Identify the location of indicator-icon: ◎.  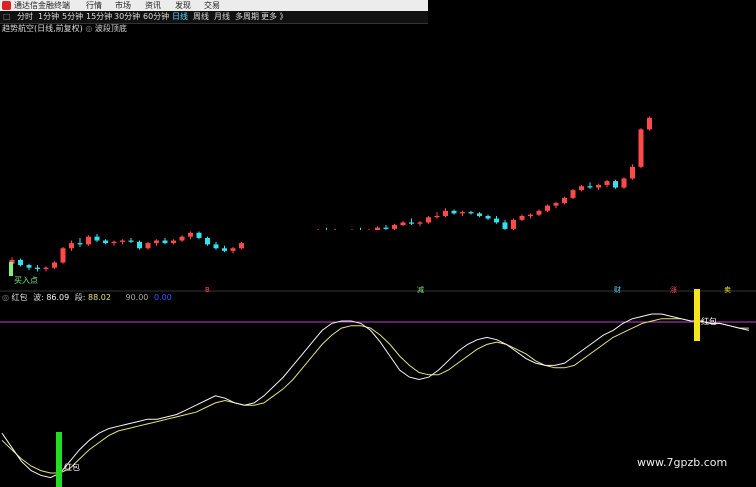
(90, 28).